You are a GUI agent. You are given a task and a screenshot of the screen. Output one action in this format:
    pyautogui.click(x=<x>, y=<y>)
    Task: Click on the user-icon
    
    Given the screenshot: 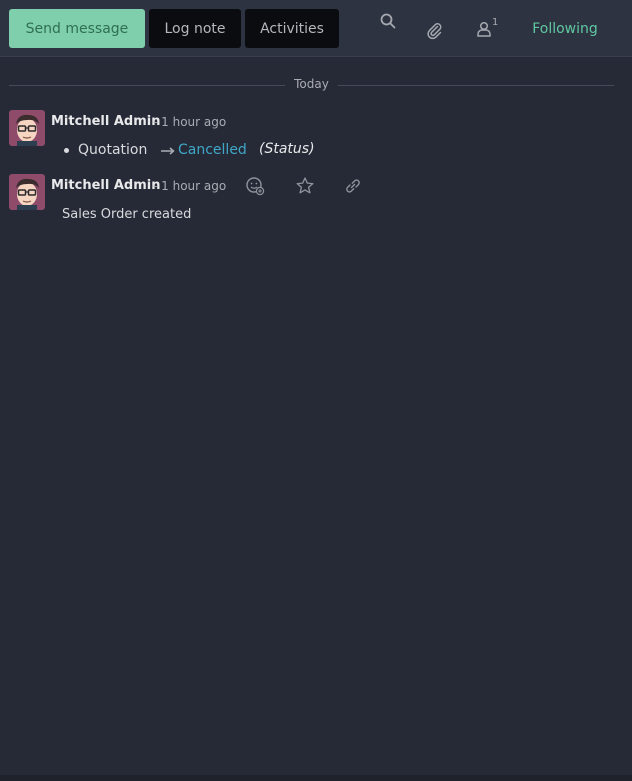 What is the action you would take?
    pyautogui.click(x=484, y=29)
    